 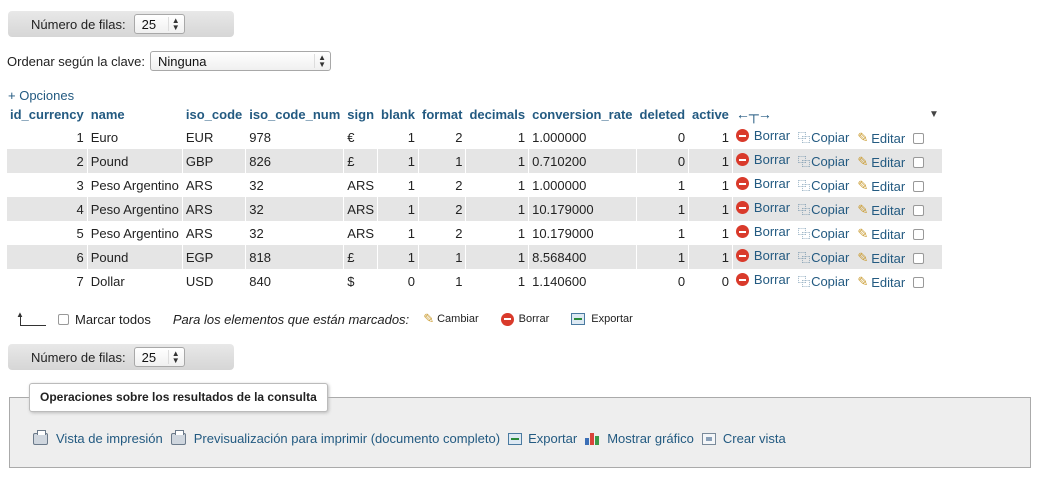 What do you see at coordinates (361, 281) in the screenshot?
I see `cell-sign: $` at bounding box center [361, 281].